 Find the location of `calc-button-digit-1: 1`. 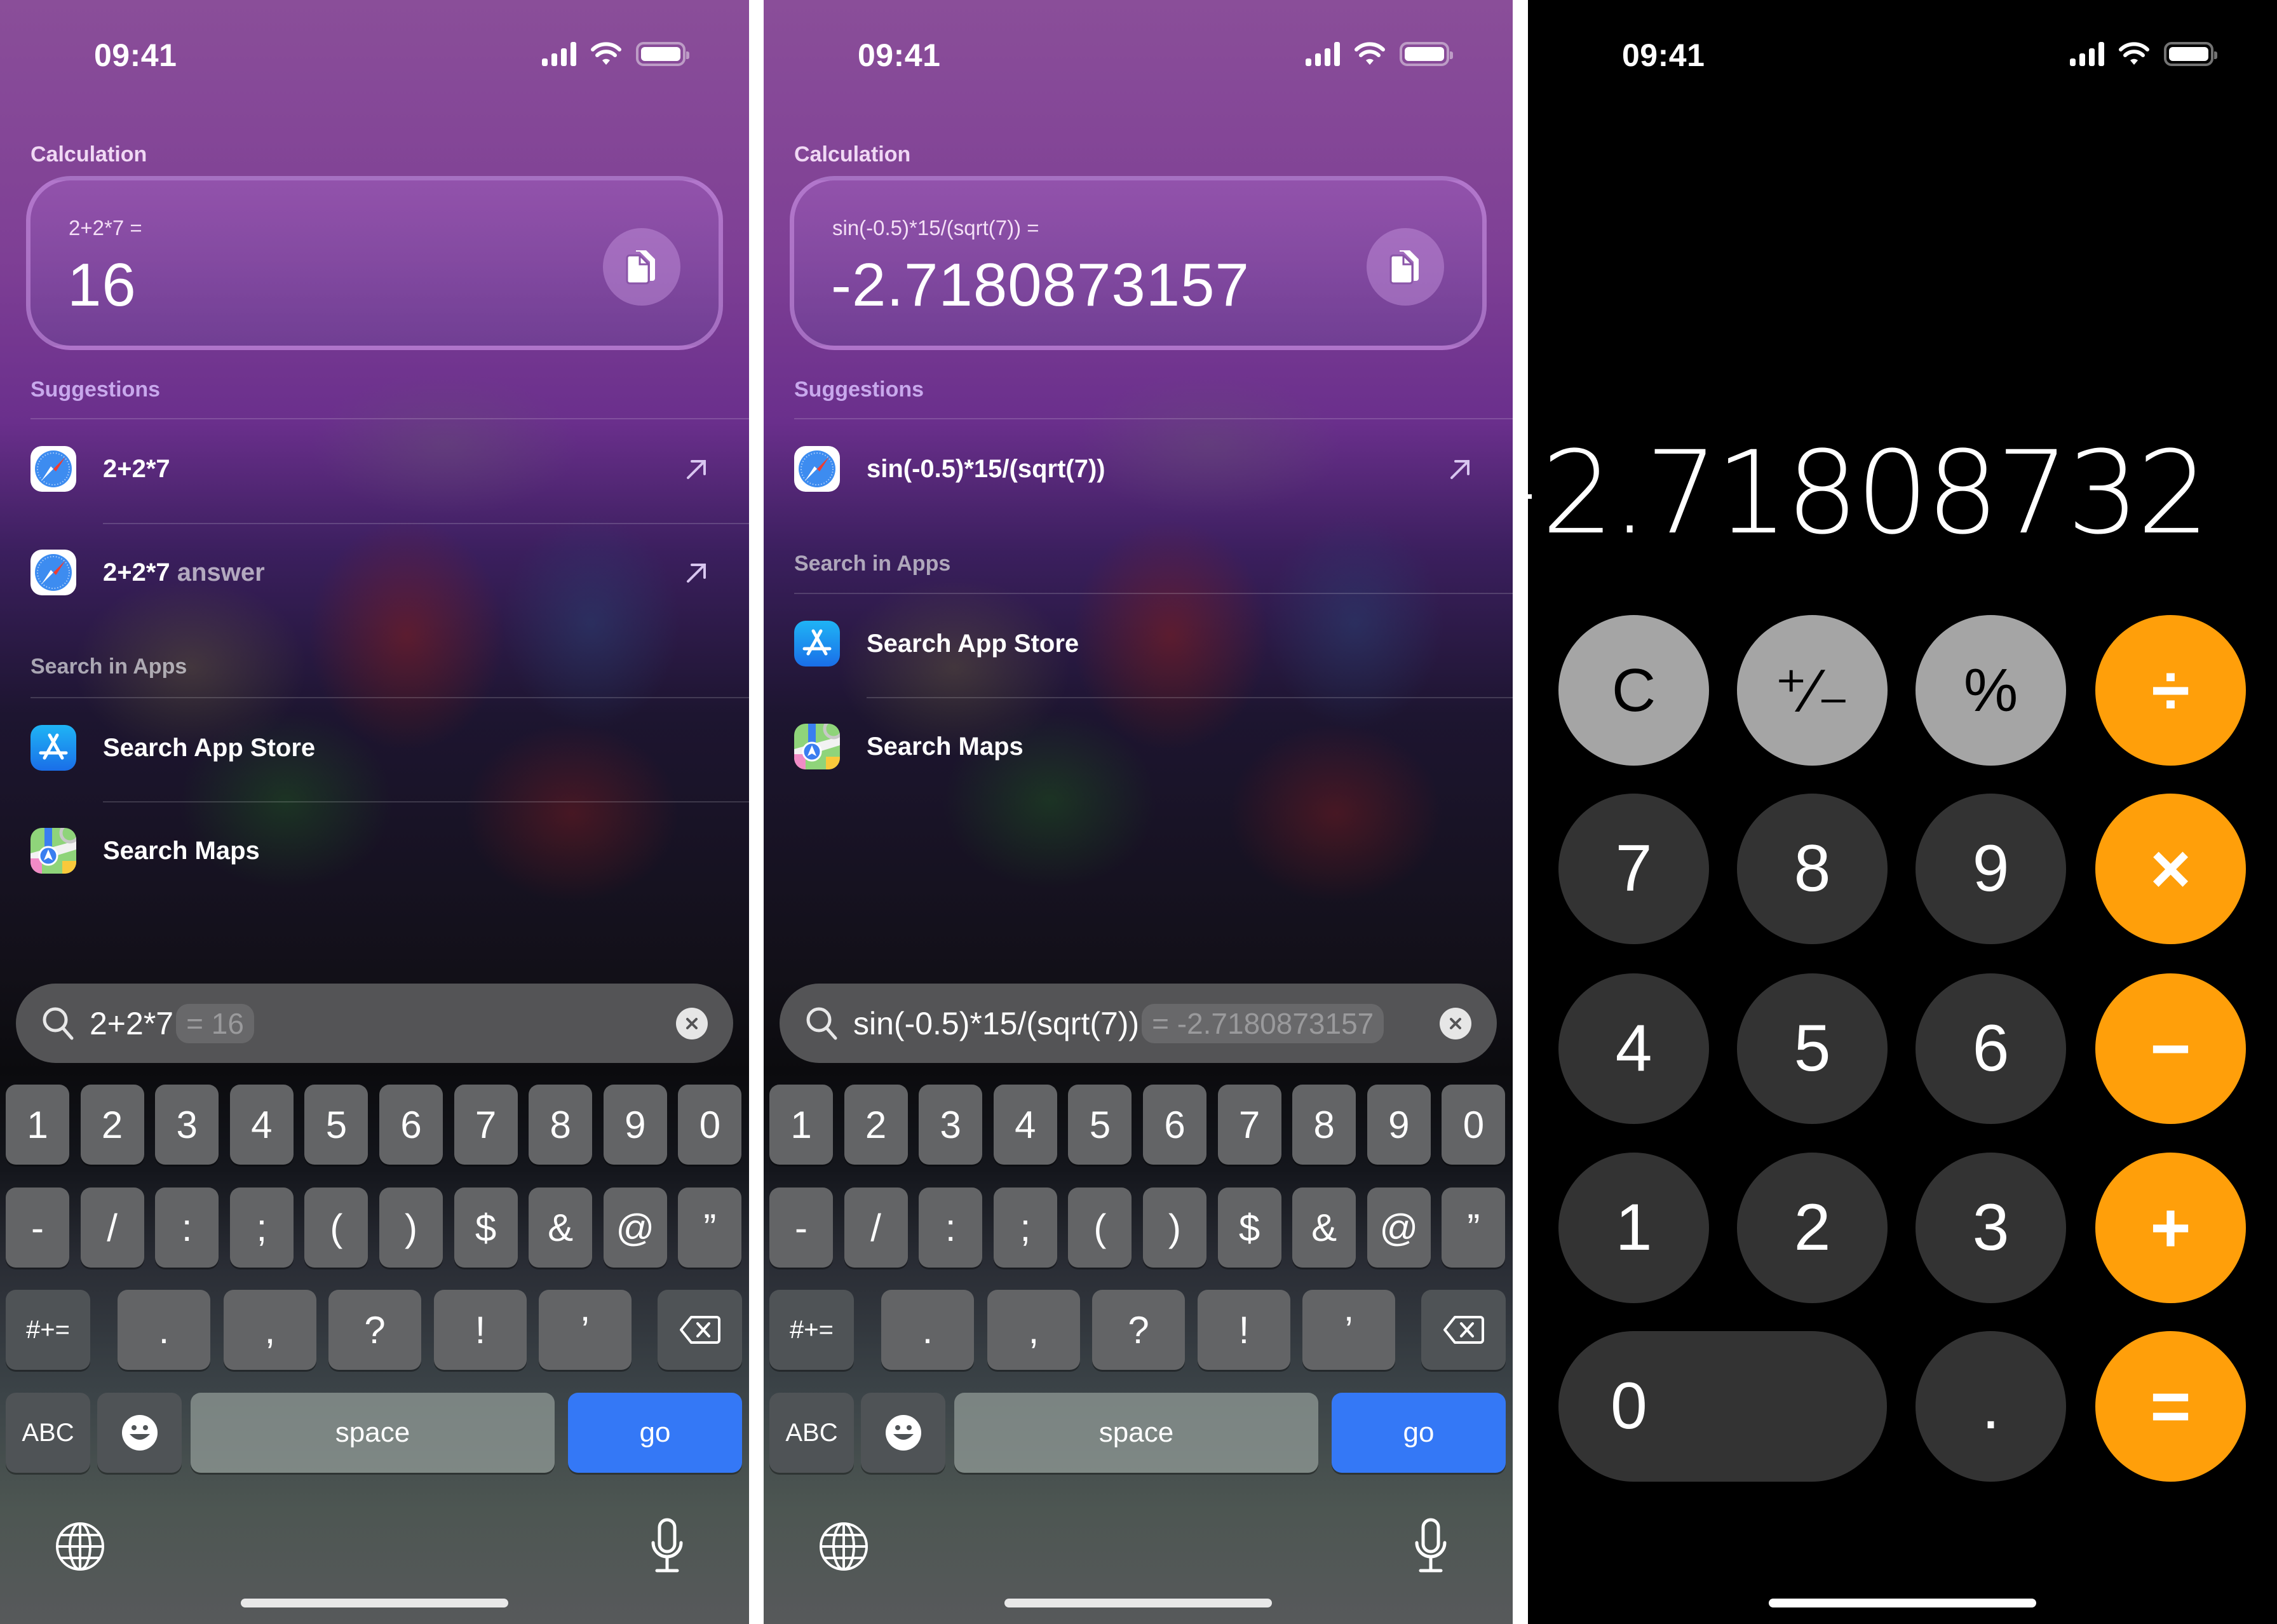

calc-button-digit-1: 1 is located at coordinates (1634, 1228).